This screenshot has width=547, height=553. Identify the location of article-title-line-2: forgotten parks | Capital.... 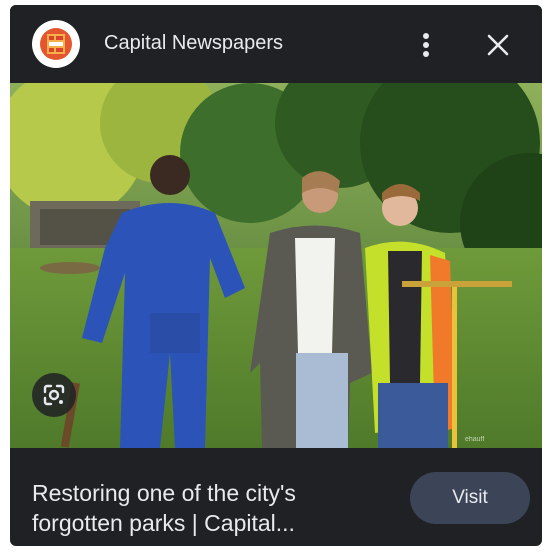
(163, 523).